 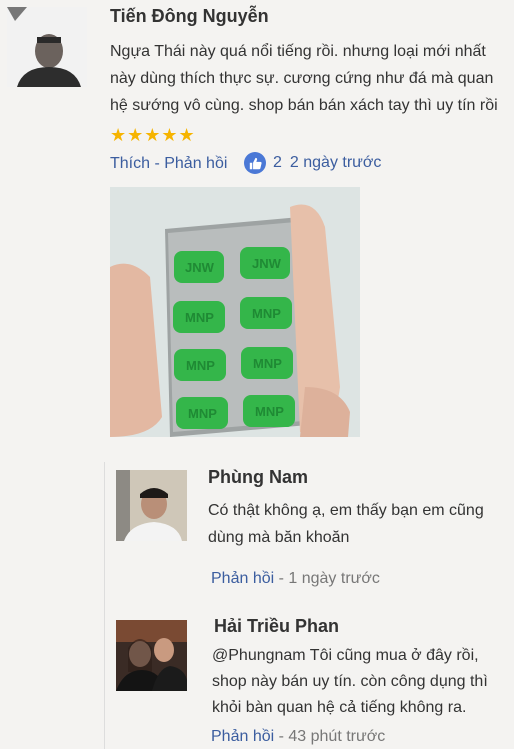 I want to click on rating-stars: ★★★★★, so click(x=153, y=135).